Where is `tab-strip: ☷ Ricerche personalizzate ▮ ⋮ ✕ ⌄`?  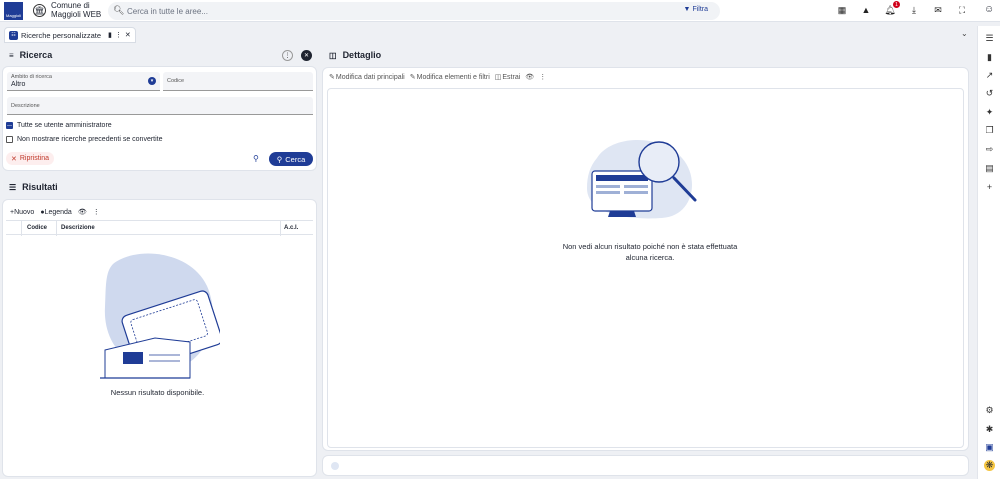 tab-strip: ☷ Ricerche personalizzate ▮ ⋮ ✕ ⌄ is located at coordinates (487, 35).